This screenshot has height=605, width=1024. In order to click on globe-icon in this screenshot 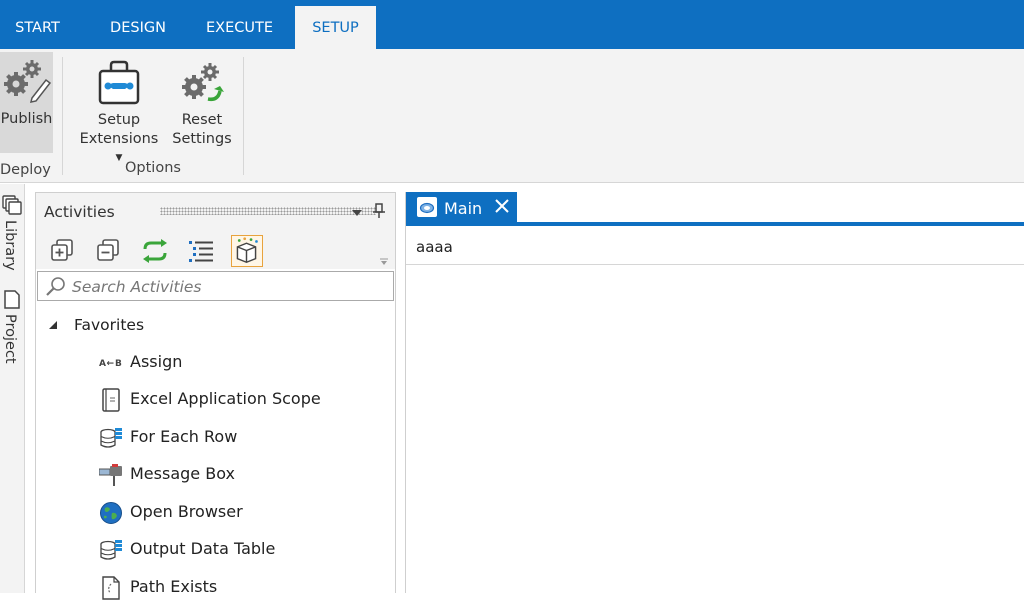, I will do `click(111, 513)`.